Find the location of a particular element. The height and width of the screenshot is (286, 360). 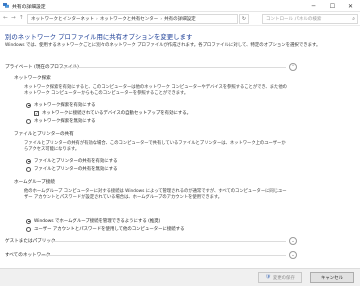

section-all-networks-expand-icon: ⌄ is located at coordinates (293, 255).